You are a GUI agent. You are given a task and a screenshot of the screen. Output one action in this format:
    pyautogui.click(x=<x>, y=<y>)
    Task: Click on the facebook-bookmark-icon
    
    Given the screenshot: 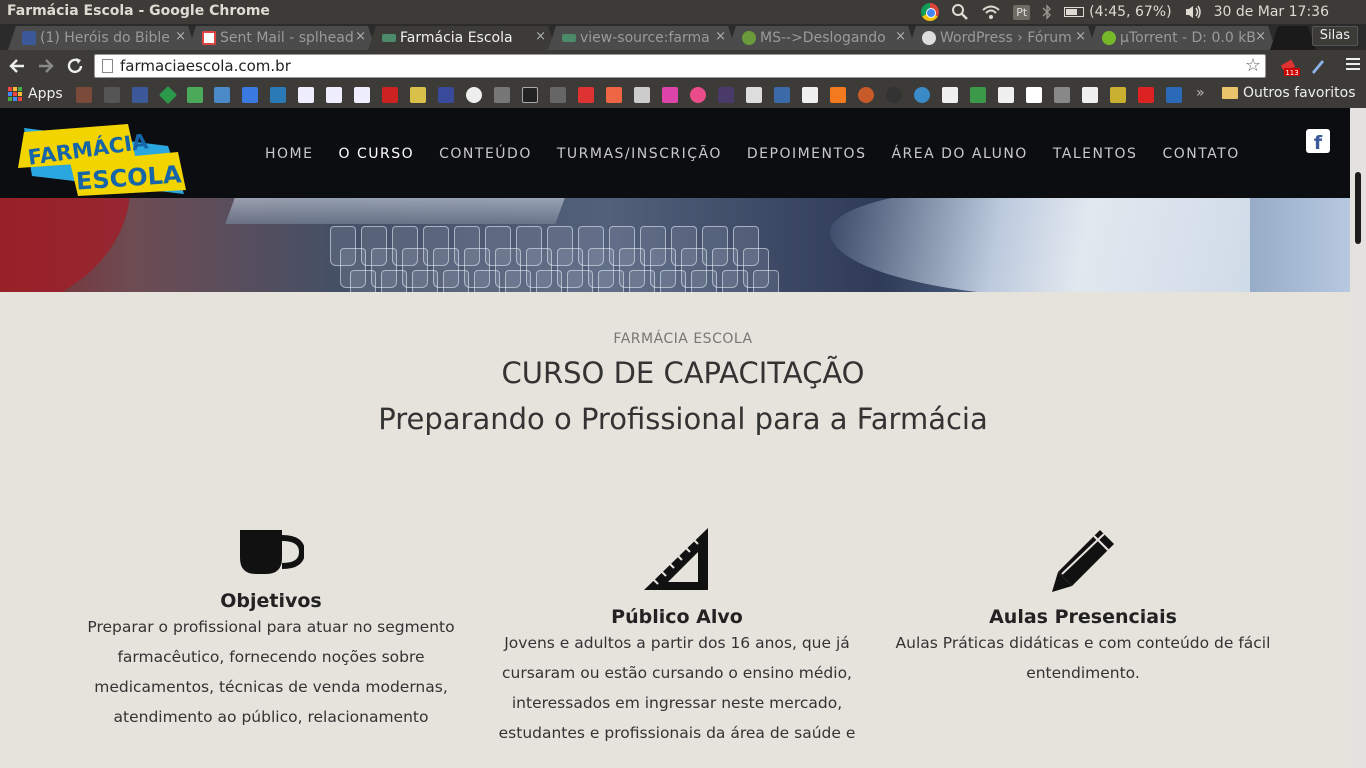 What is the action you would take?
    pyautogui.click(x=140, y=95)
    